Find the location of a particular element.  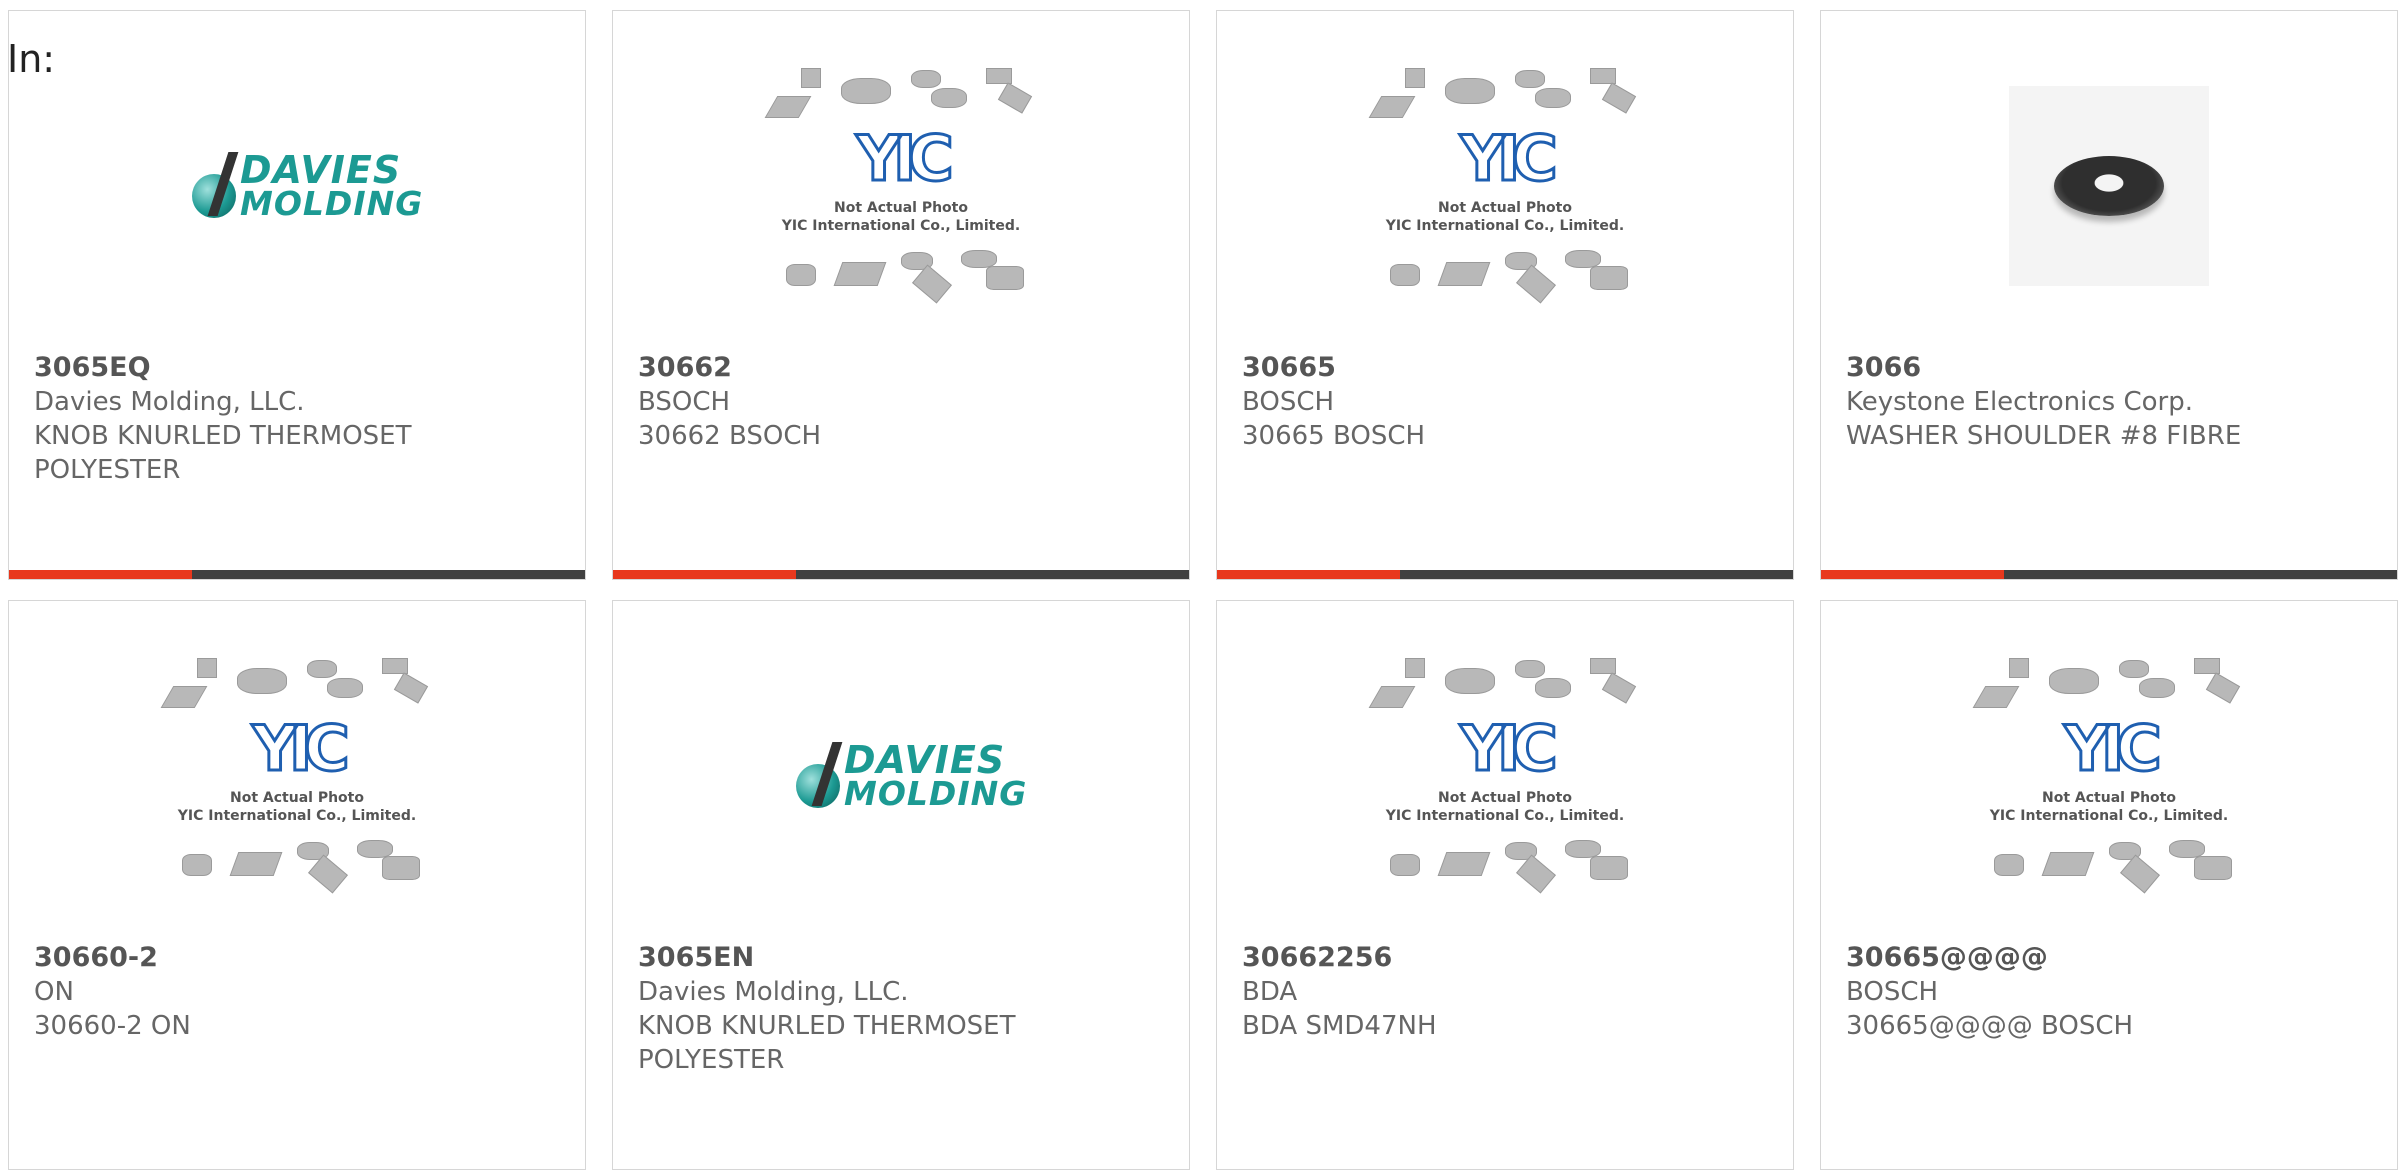

washer-photo is located at coordinates (2109, 186).